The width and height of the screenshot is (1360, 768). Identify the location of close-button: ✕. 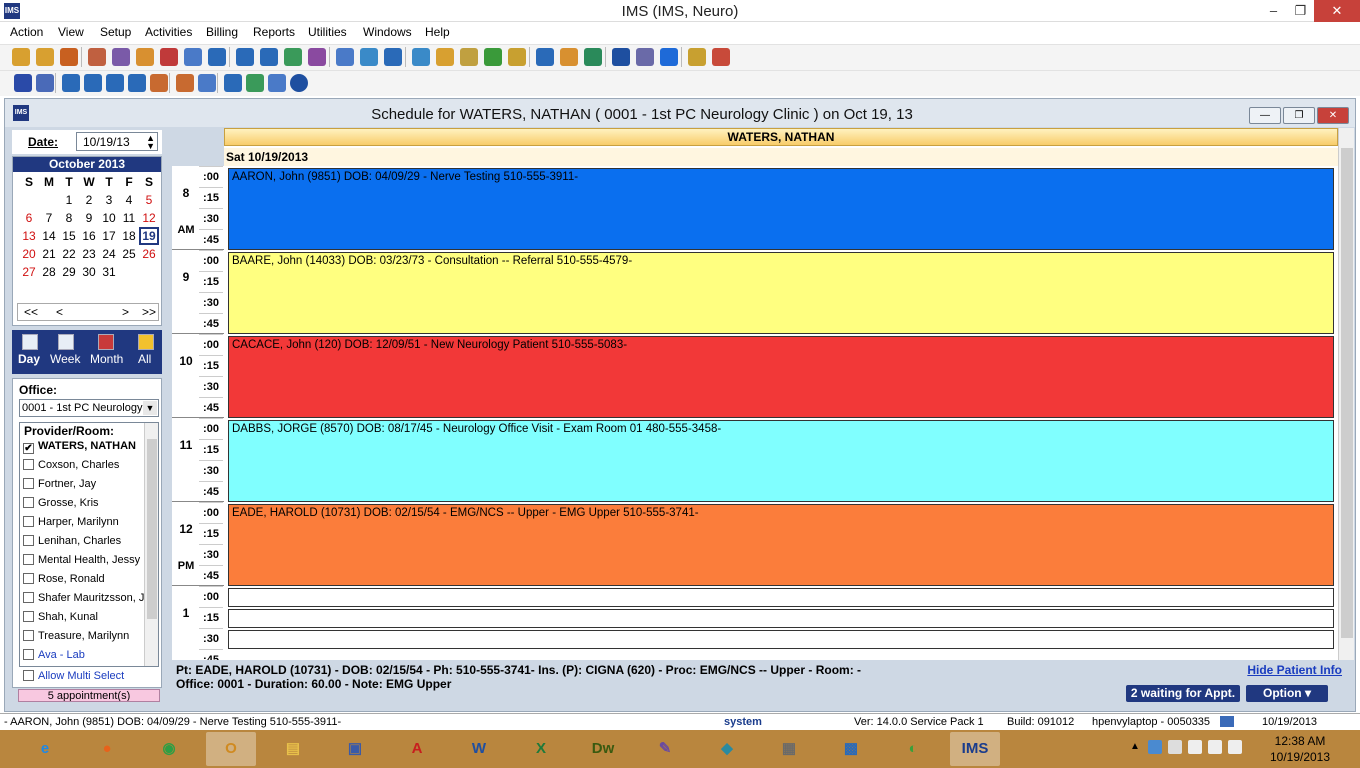
(1337, 11).